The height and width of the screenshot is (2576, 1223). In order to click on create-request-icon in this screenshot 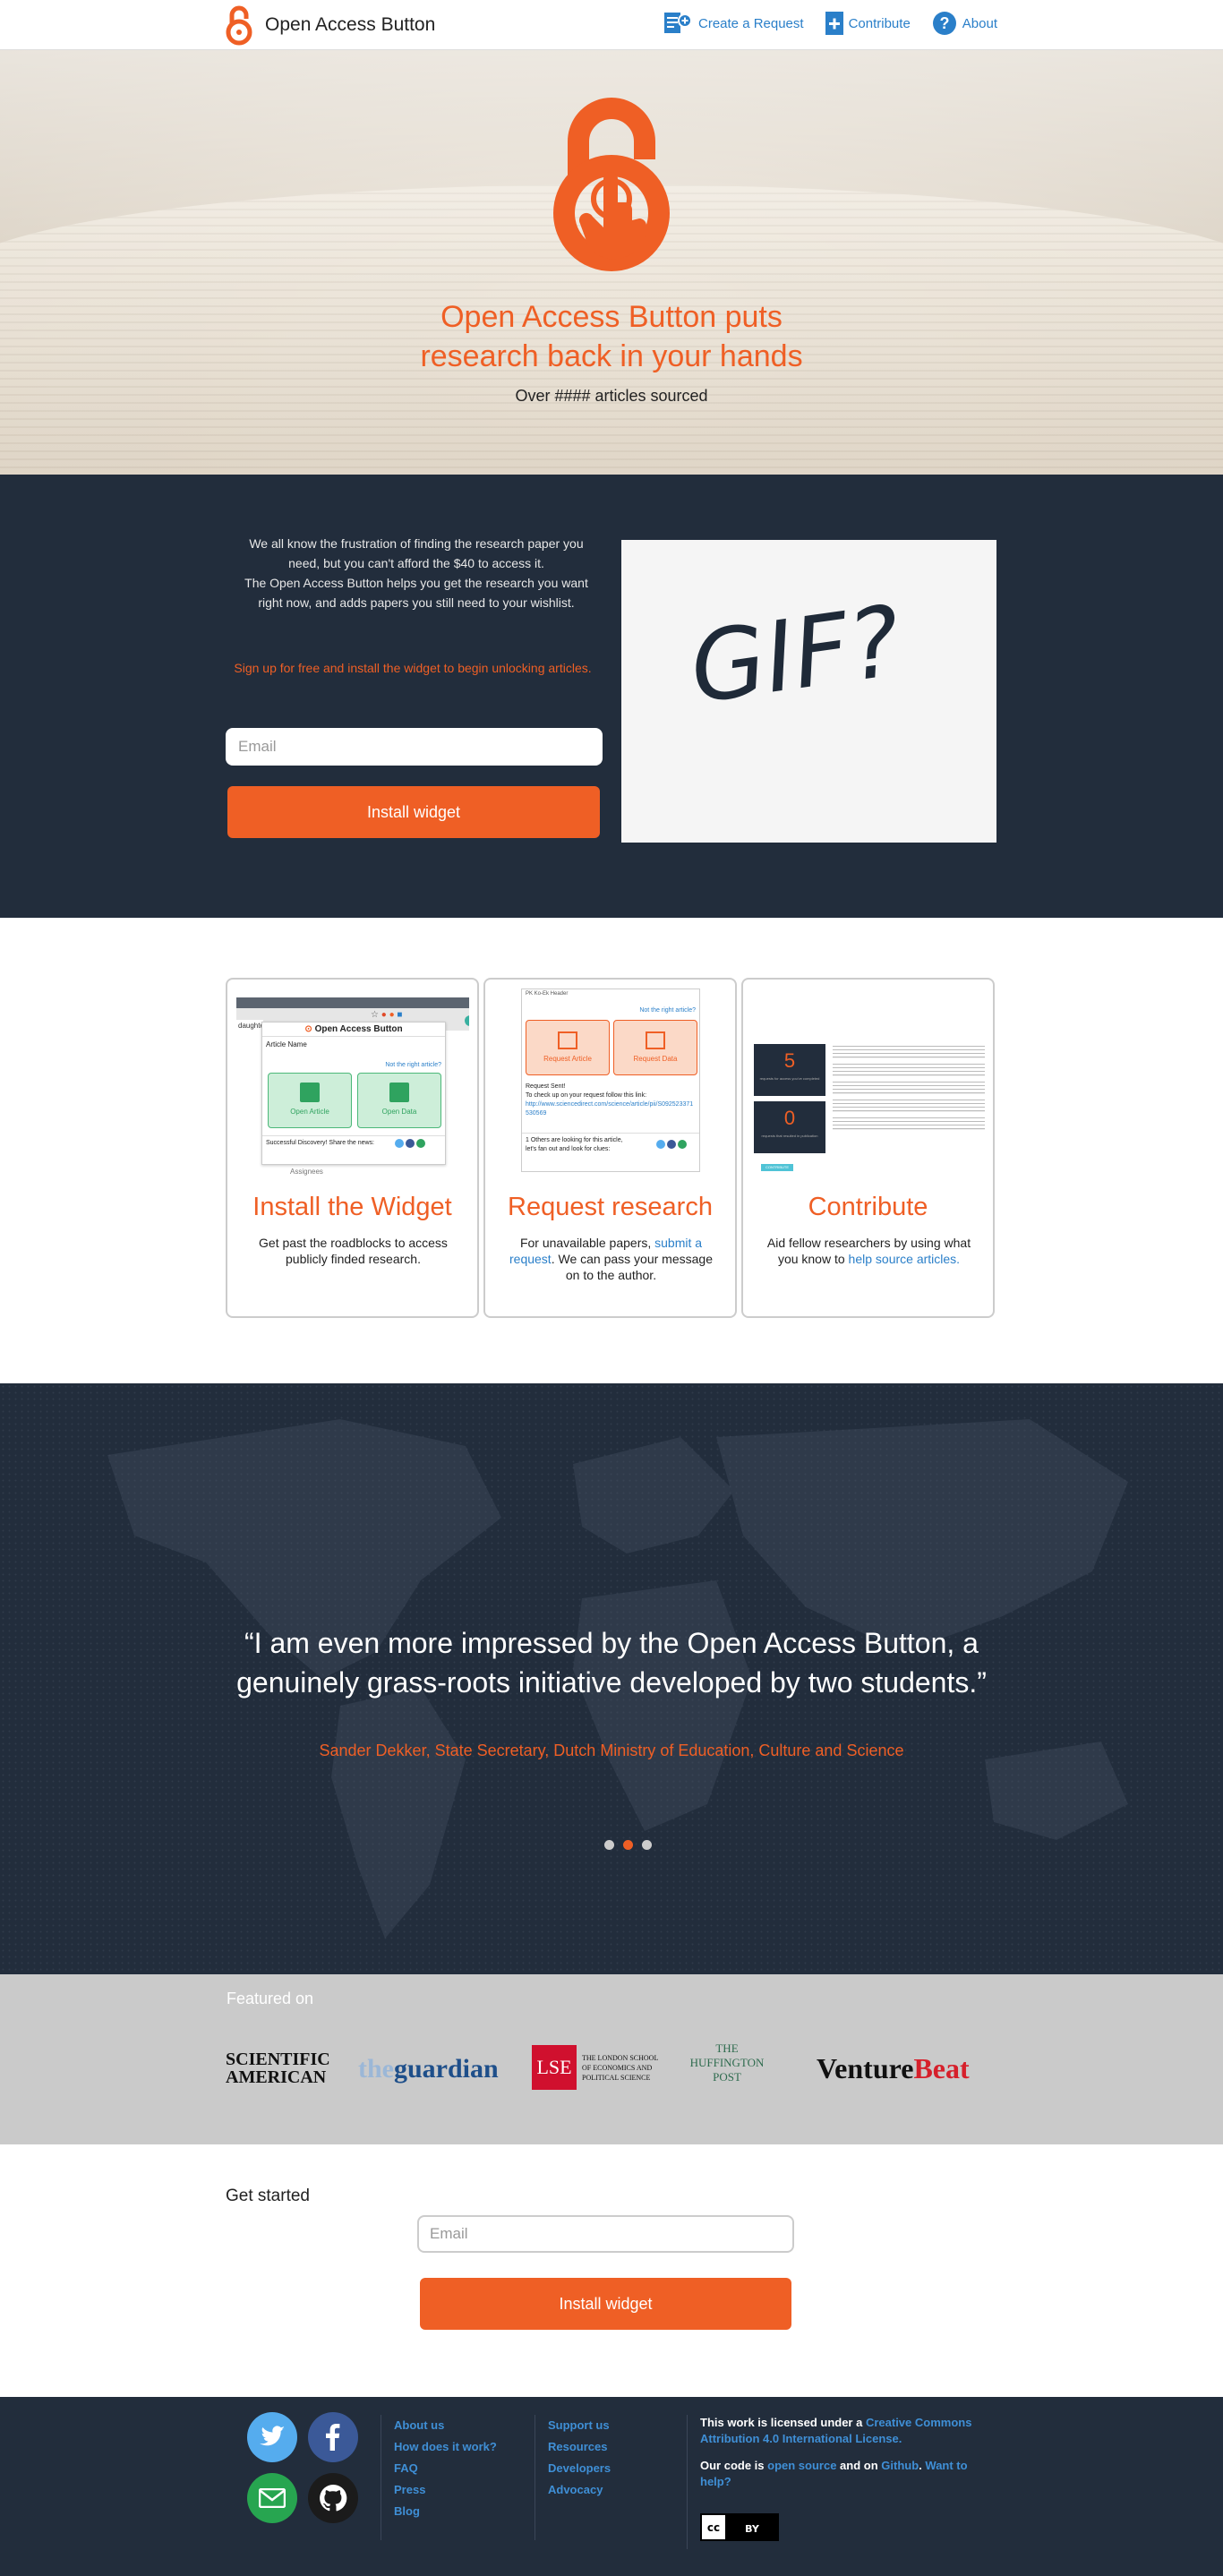, I will do `click(678, 23)`.